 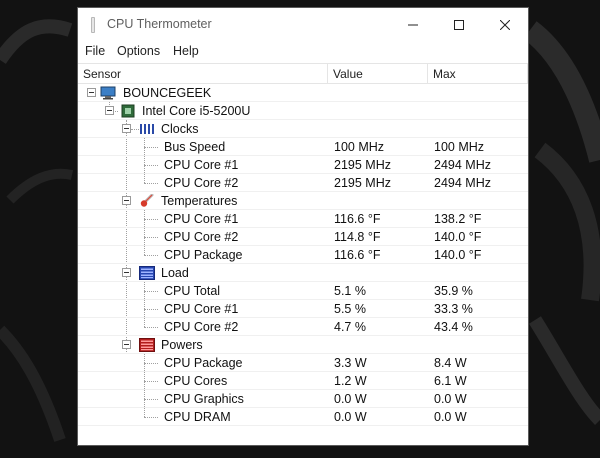 What do you see at coordinates (303, 309) in the screenshot?
I see `sensor-row: CPU Core #1 5.5 % 33.3 %` at bounding box center [303, 309].